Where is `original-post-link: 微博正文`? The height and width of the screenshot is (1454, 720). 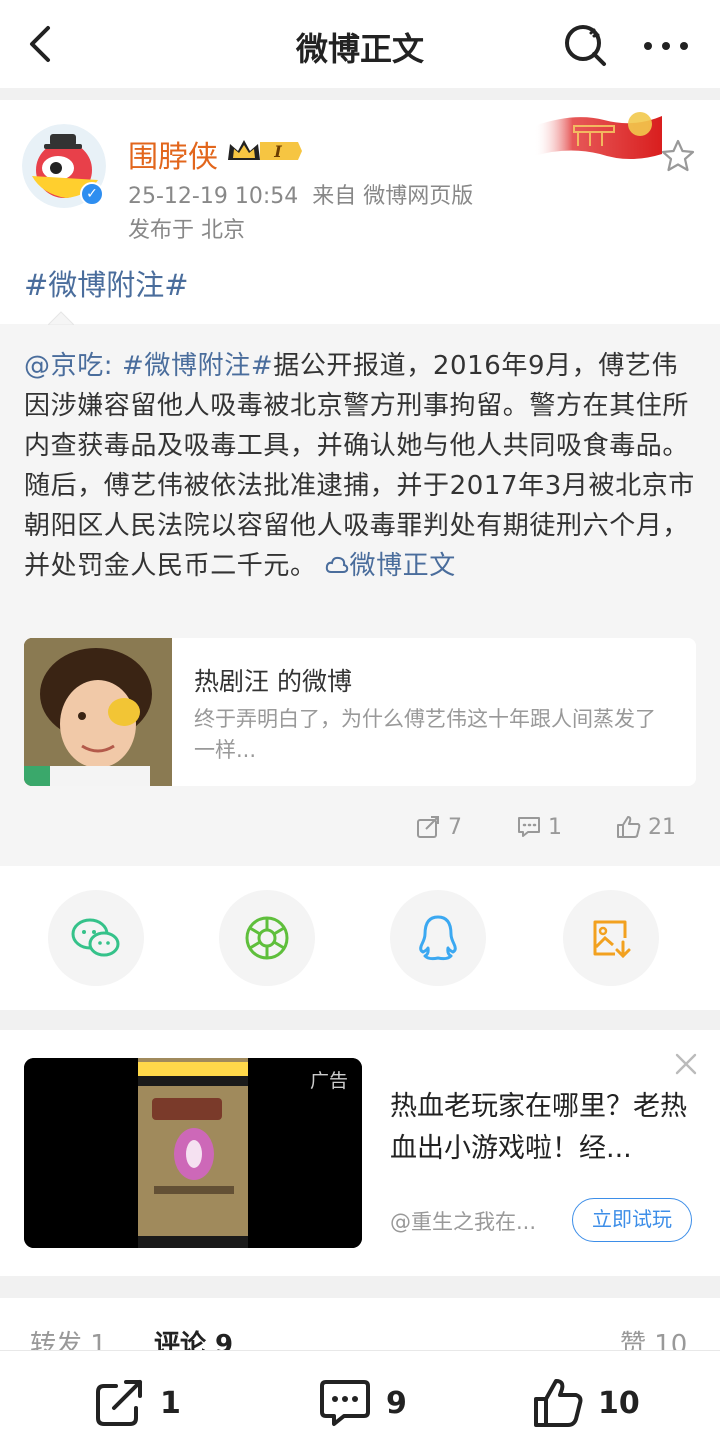 original-post-link: 微博正文 is located at coordinates (390, 566).